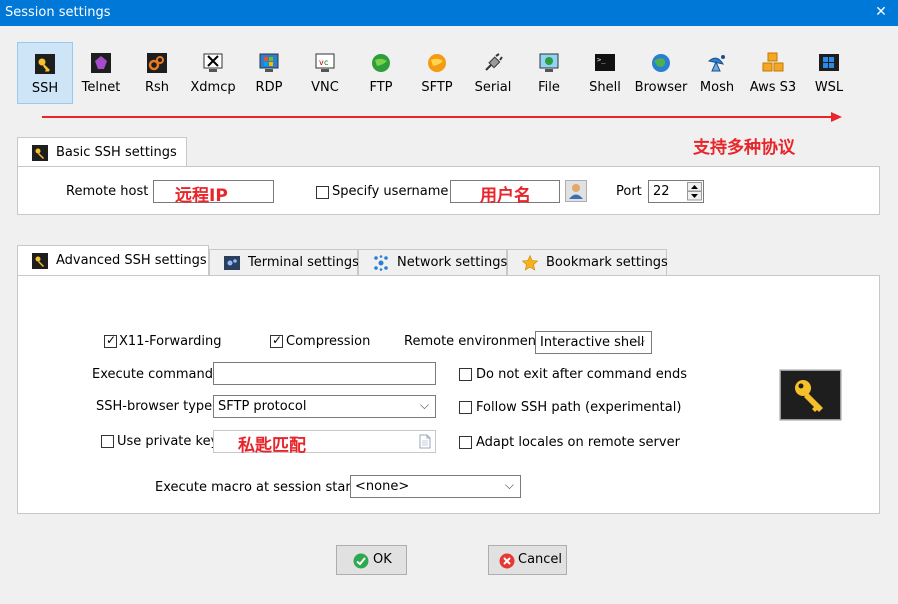 The width and height of the screenshot is (898, 604). I want to click on select-value: <none>, so click(382, 486).